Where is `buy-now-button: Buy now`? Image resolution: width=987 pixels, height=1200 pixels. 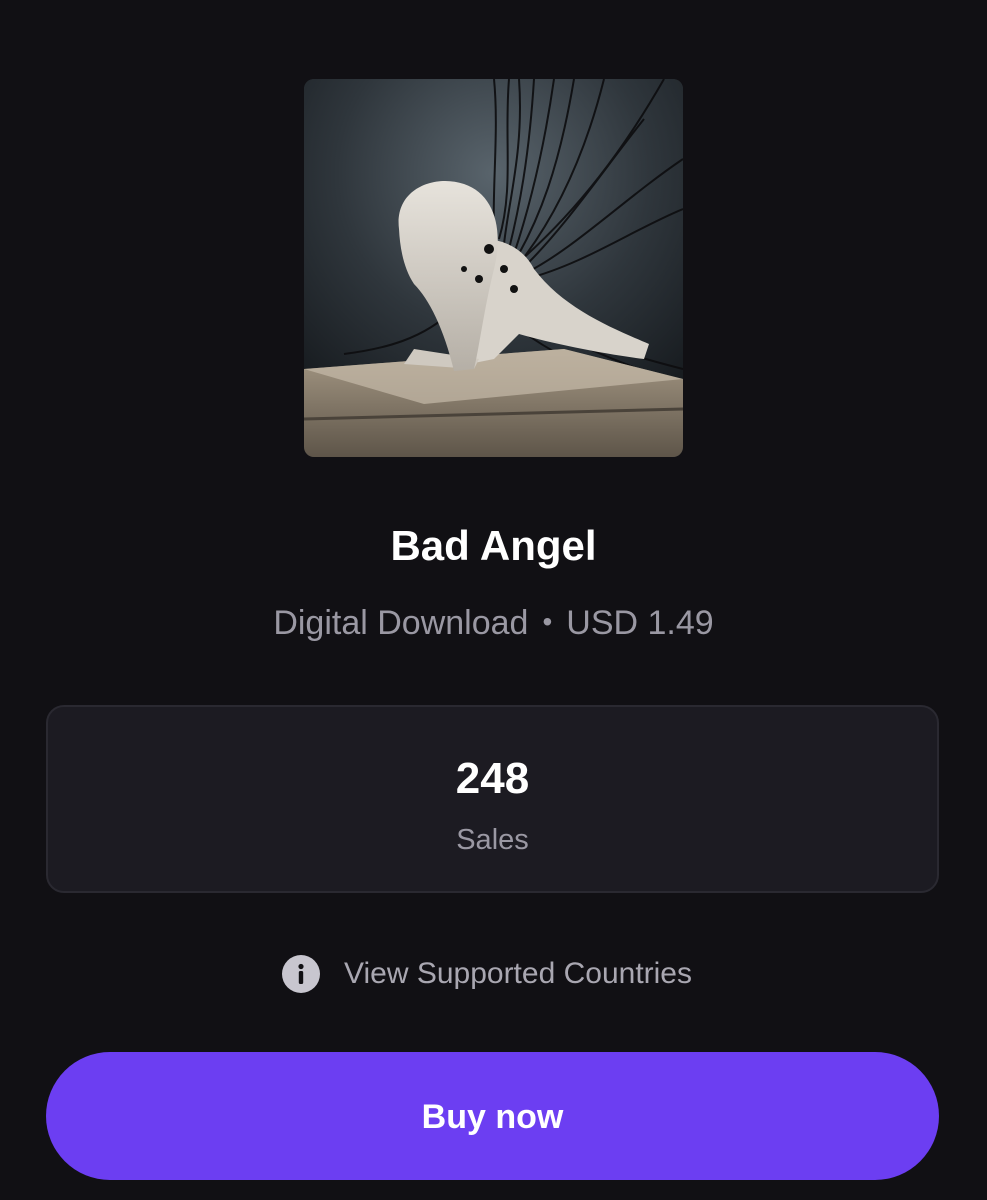
buy-now-button: Buy now is located at coordinates (492, 1116).